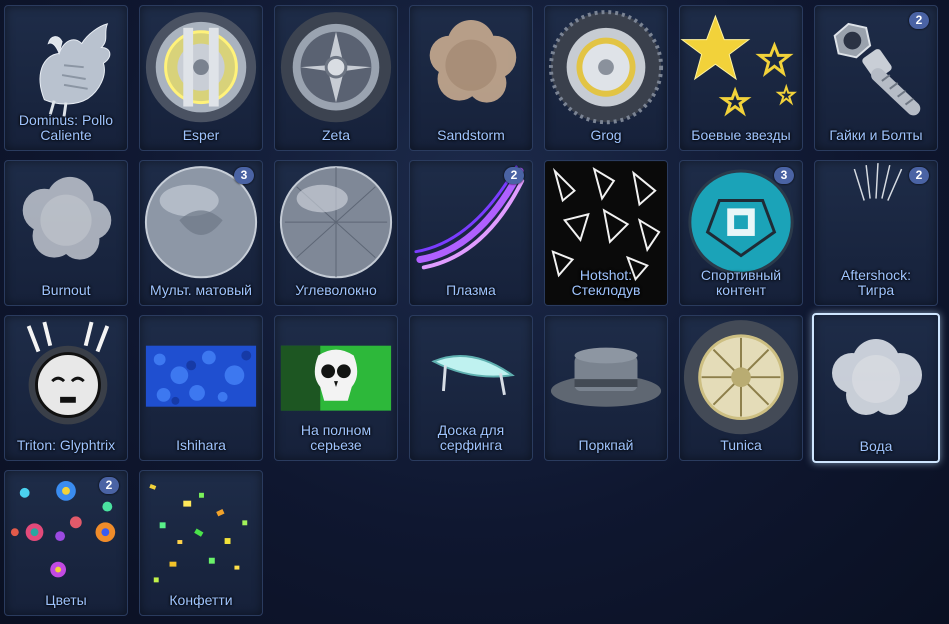 Image resolution: width=949 pixels, height=624 pixels. Describe the element at coordinates (876, 446) in the screenshot. I see `item-label: Вода` at that location.